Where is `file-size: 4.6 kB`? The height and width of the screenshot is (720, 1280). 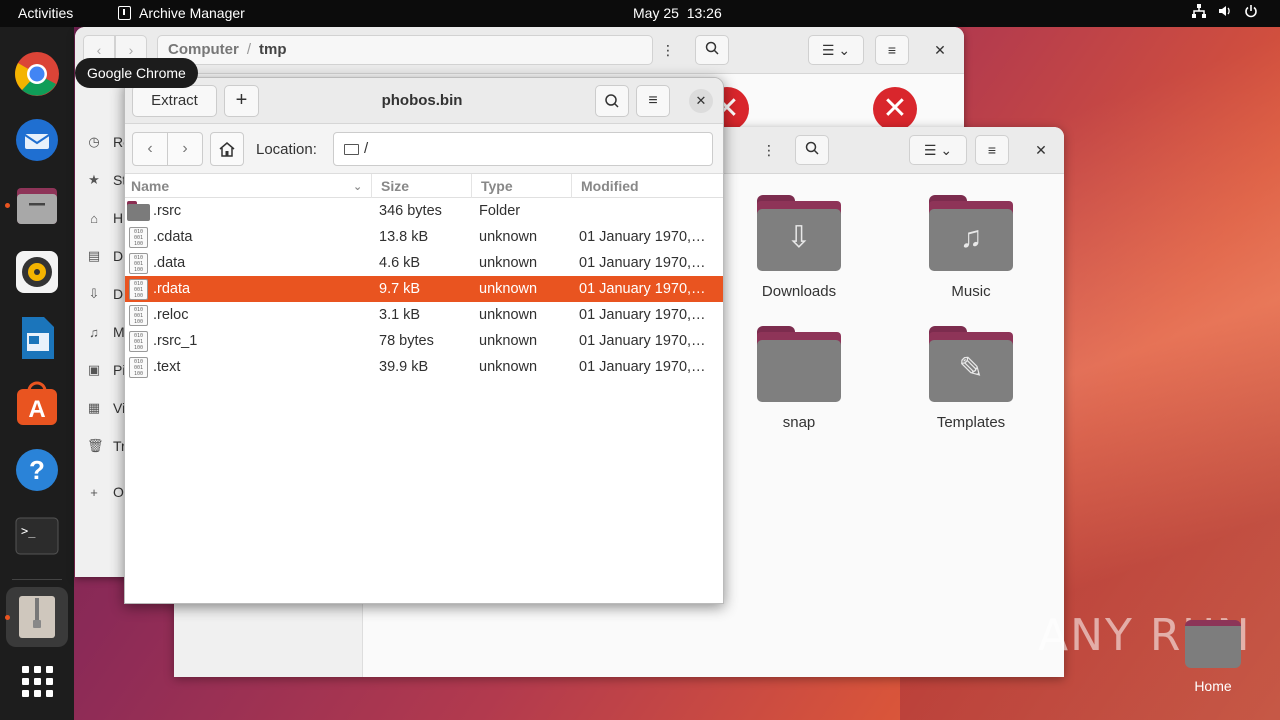 file-size: 4.6 kB is located at coordinates (400, 263).